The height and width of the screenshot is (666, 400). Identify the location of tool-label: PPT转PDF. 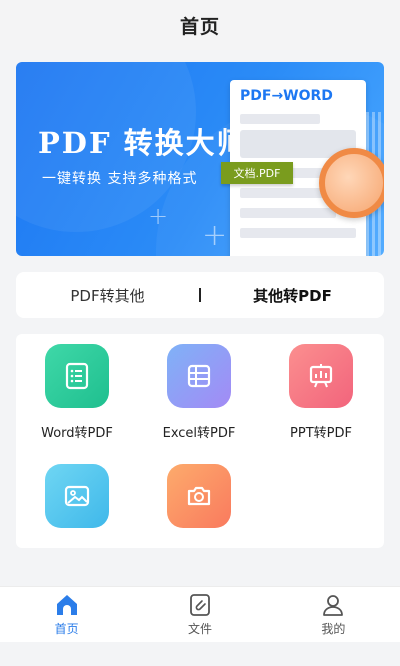
(321, 433).